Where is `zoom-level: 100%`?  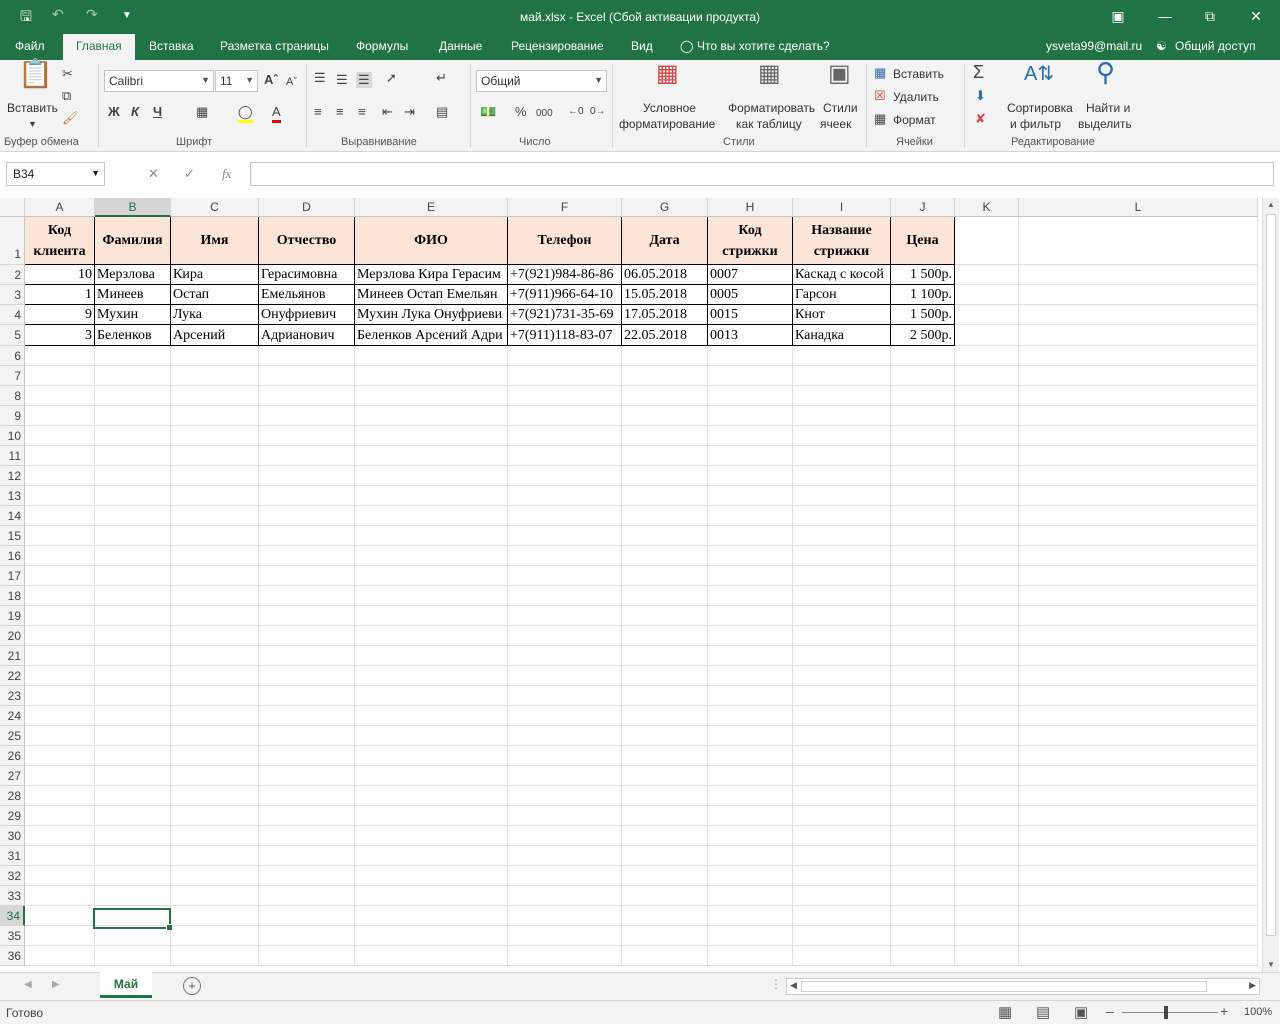 zoom-level: 100% is located at coordinates (1258, 1012).